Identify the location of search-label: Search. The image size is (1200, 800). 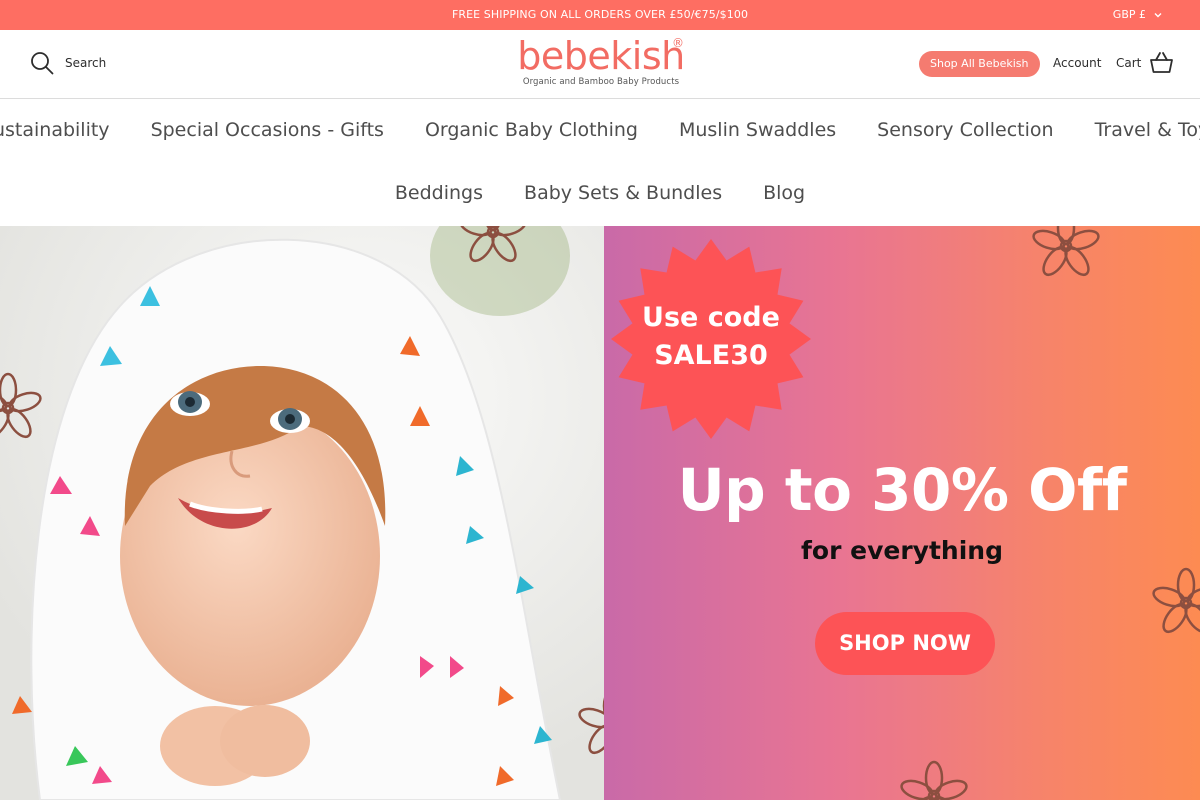
(86, 63).